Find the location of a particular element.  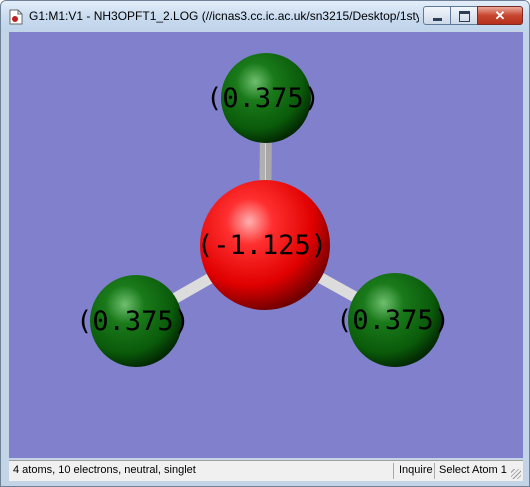

window-controls: ✕ is located at coordinates (473, 16).